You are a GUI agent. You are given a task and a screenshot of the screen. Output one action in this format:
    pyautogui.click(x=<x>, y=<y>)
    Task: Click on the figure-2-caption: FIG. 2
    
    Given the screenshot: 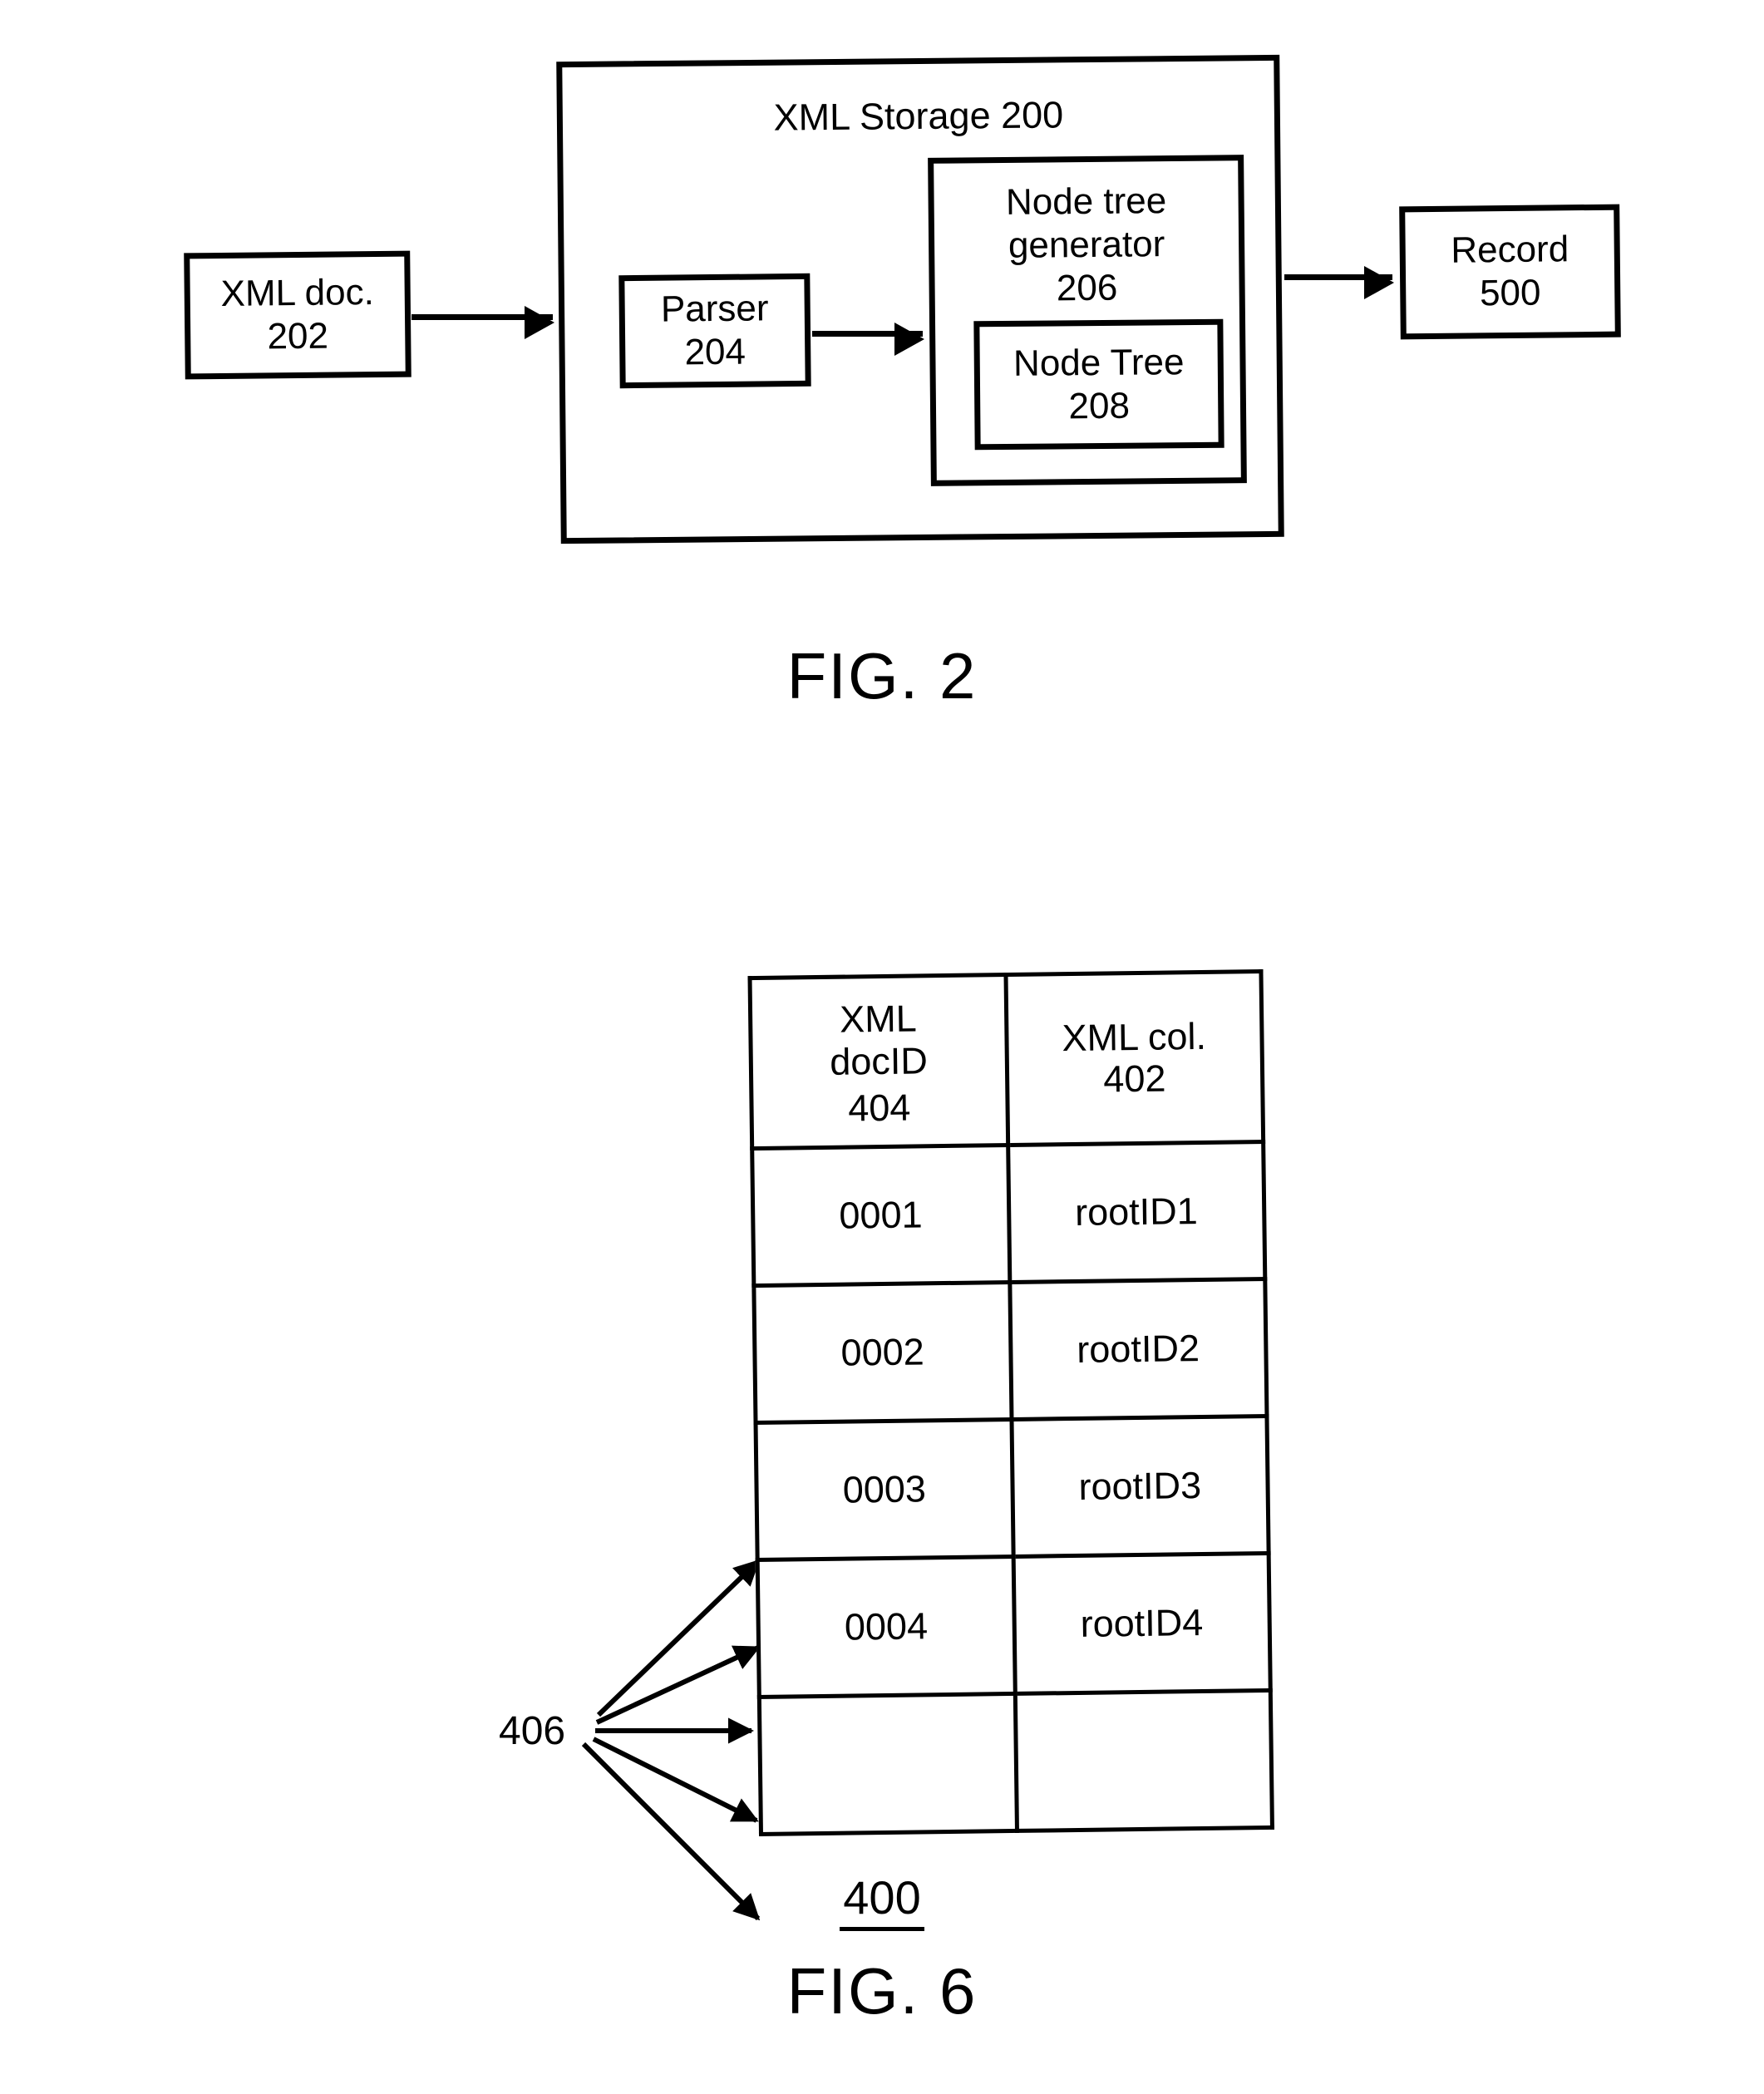 What is the action you would take?
    pyautogui.click(x=882, y=675)
    